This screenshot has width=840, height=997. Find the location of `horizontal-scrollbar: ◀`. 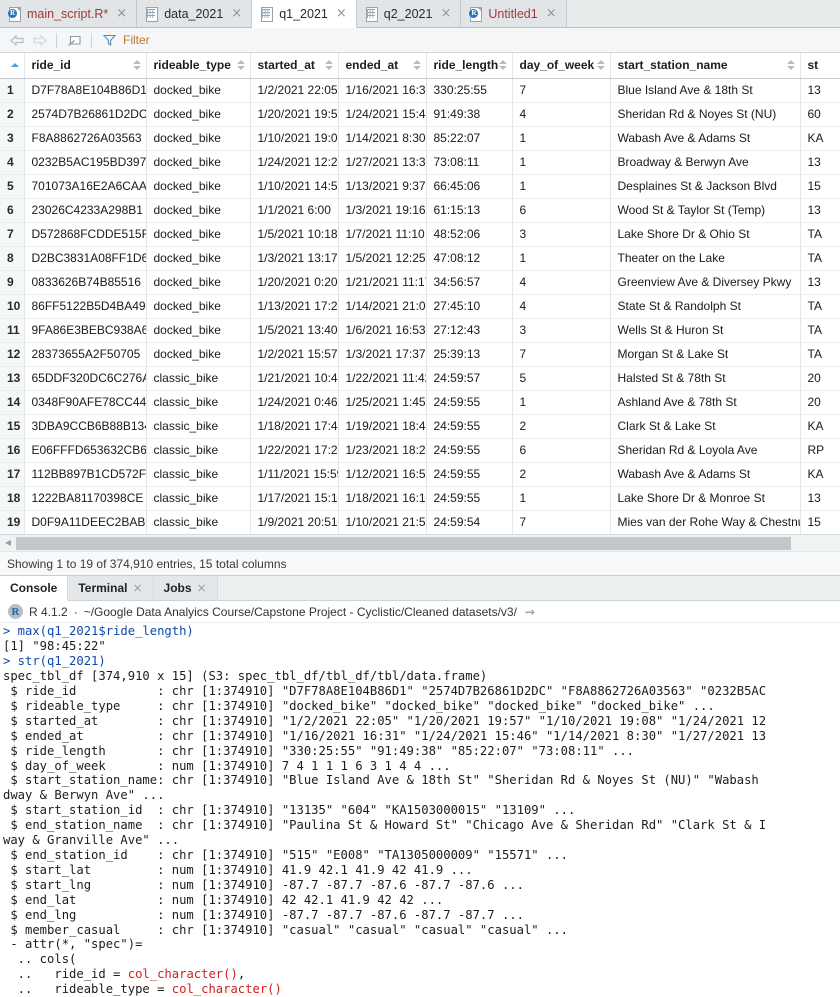

horizontal-scrollbar: ◀ is located at coordinates (420, 543).